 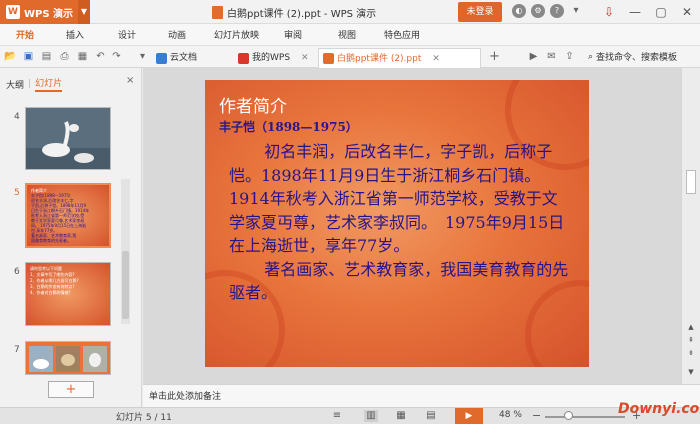 What do you see at coordinates (480, 12) in the screenshot?
I see `login-button: 未登录` at bounding box center [480, 12].